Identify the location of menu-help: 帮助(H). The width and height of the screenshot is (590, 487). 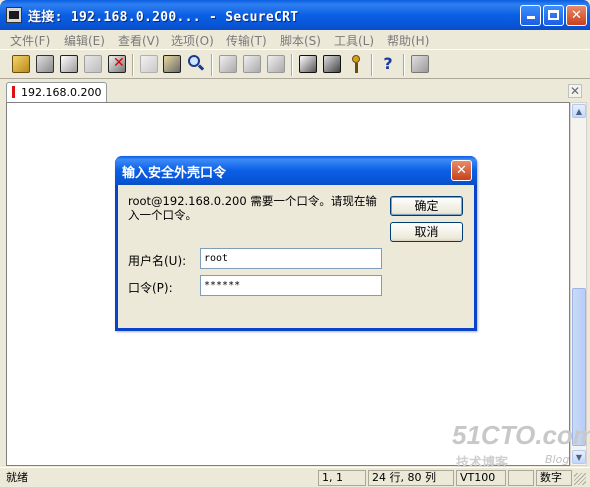
(408, 40).